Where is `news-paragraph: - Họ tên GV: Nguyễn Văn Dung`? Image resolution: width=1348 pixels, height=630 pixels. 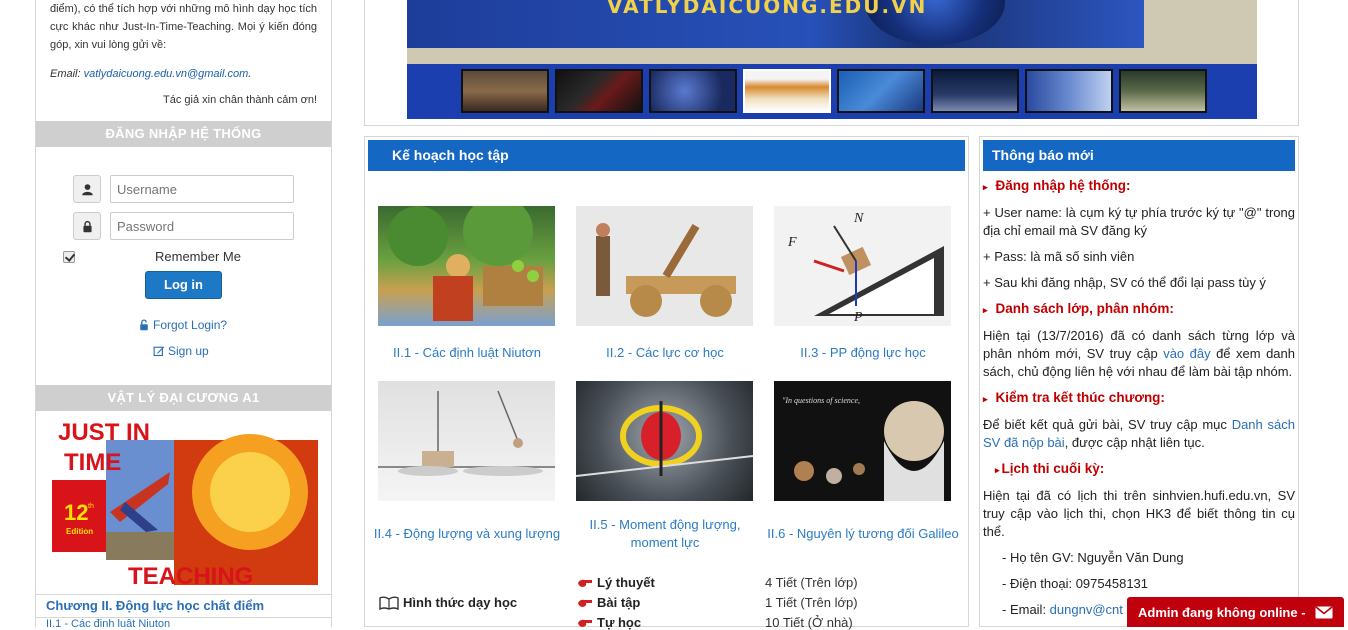
news-paragraph: - Họ tên GV: Nguyễn Văn Dung is located at coordinates (1093, 557).